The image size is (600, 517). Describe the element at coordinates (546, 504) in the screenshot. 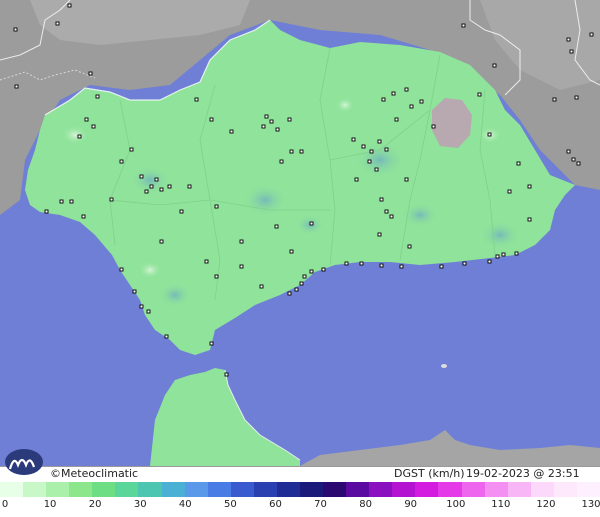

I see `scale-tick-label: 120` at that location.